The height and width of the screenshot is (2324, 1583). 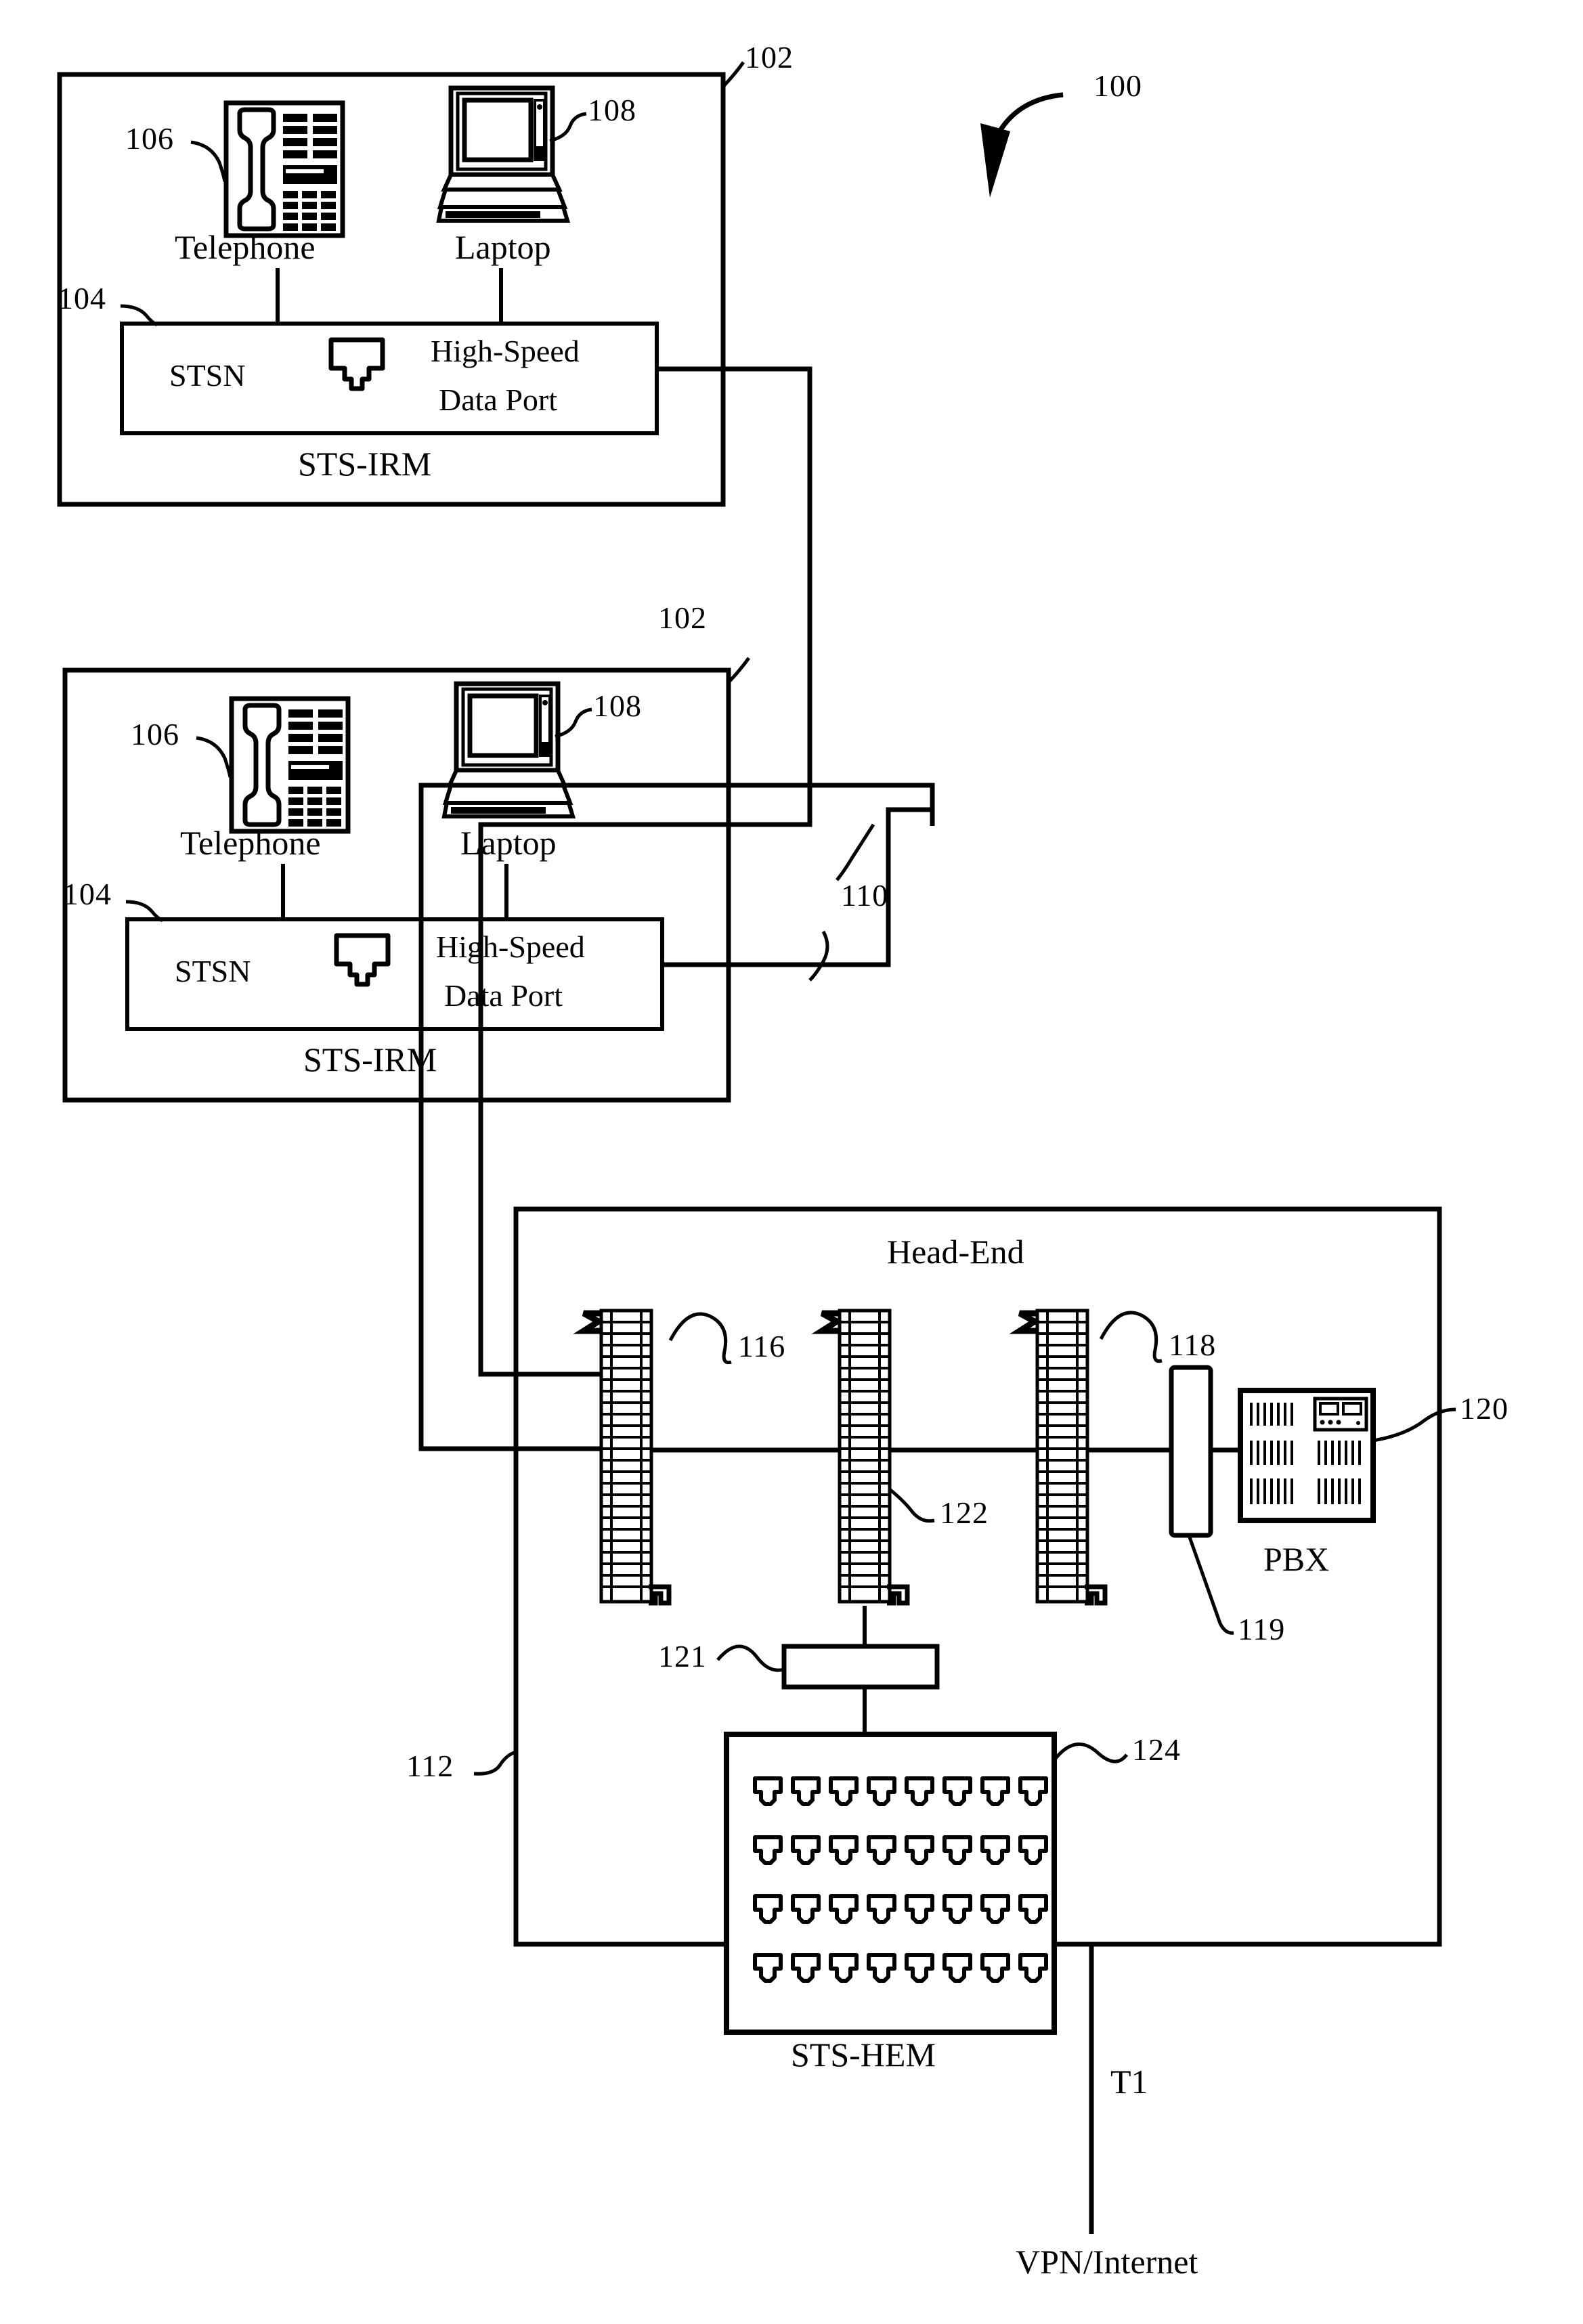 What do you see at coordinates (769, 57) in the screenshot?
I see `ref-102-room1: 102` at bounding box center [769, 57].